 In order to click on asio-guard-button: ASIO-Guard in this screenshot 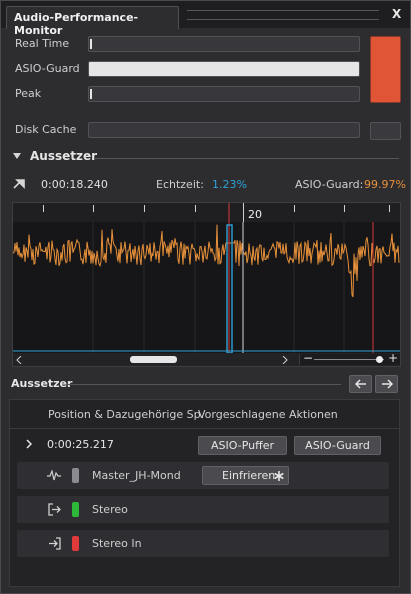, I will do `click(337, 445)`.